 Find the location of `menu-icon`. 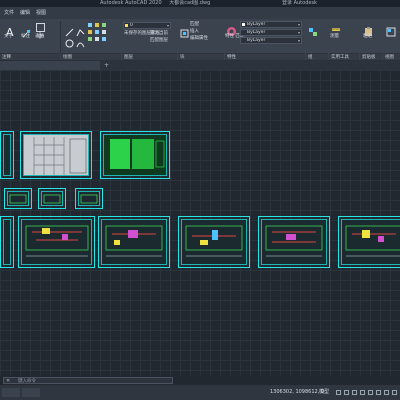

menu-icon is located at coordinates (394, 392).